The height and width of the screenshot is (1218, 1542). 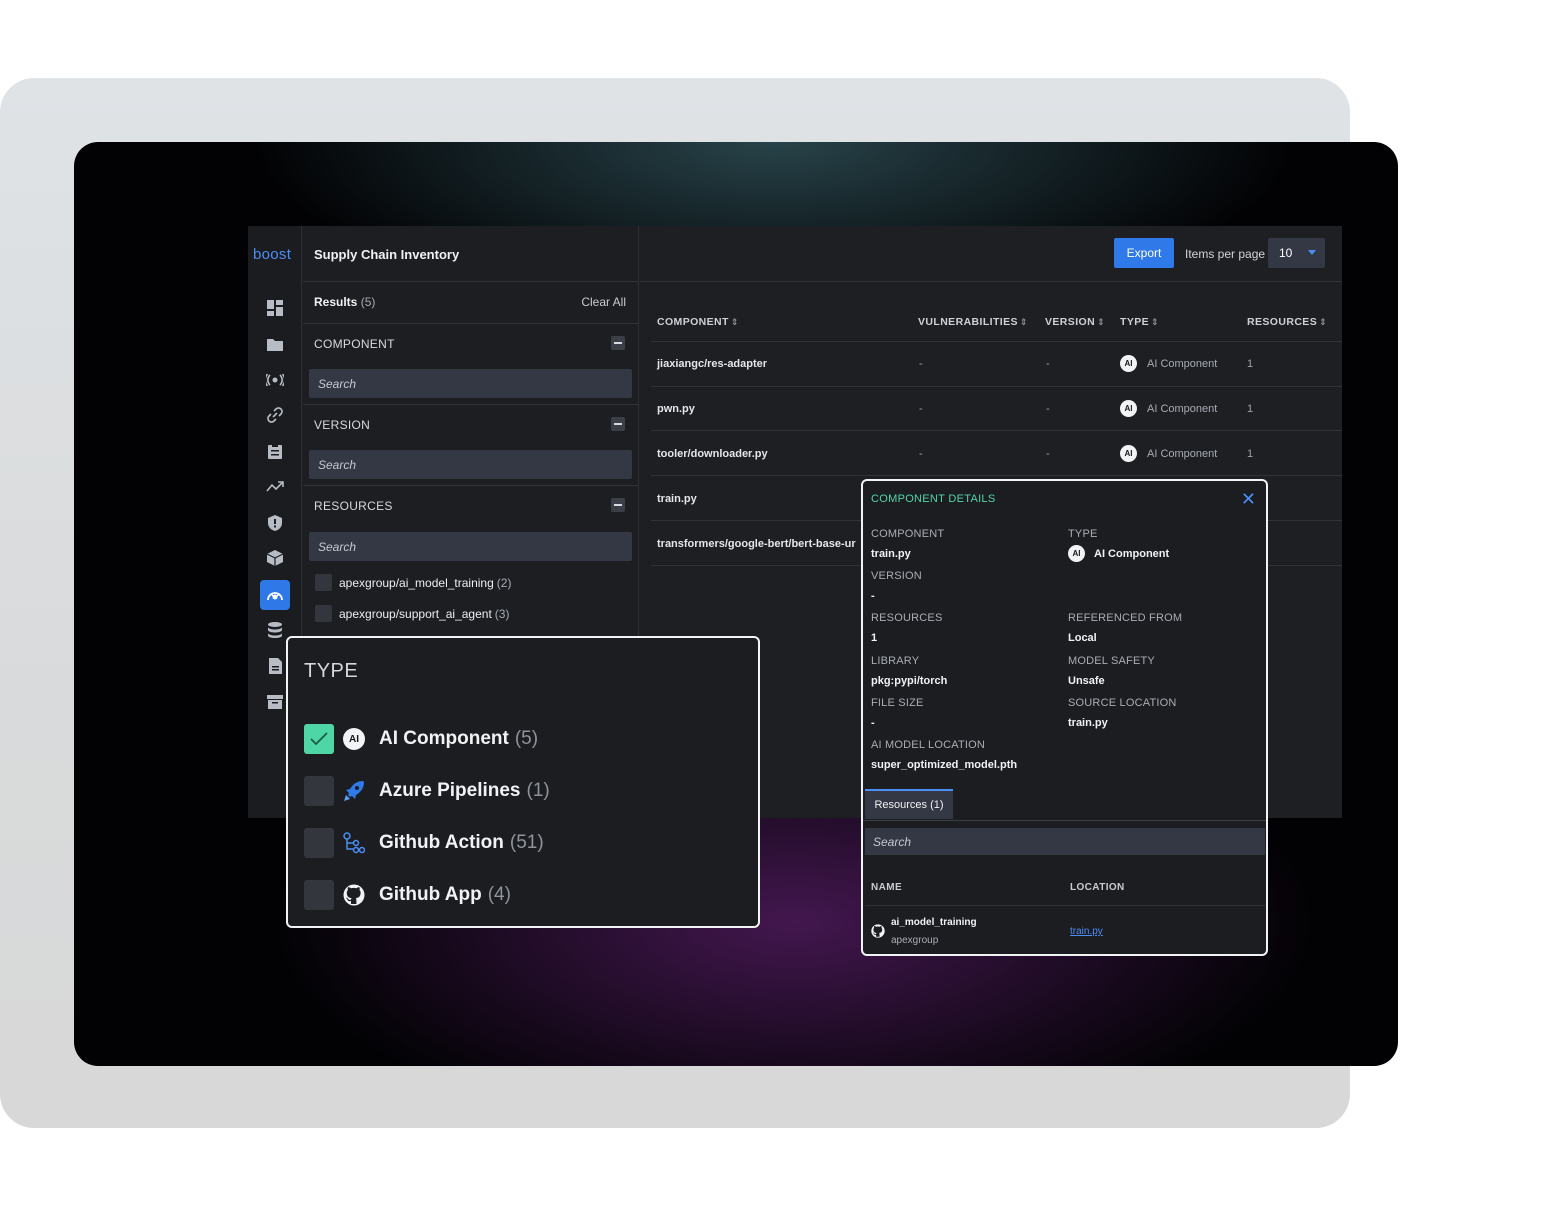 I want to click on type-option-ai-component: AI AI Component (5), so click(x=421, y=739).